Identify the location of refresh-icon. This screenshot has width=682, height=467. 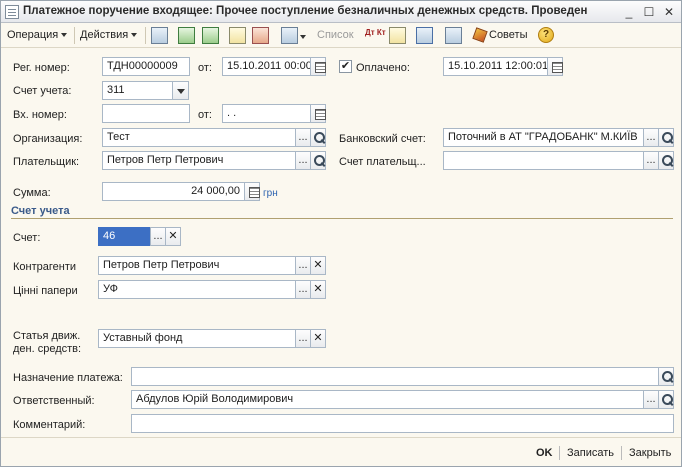
(186, 35).